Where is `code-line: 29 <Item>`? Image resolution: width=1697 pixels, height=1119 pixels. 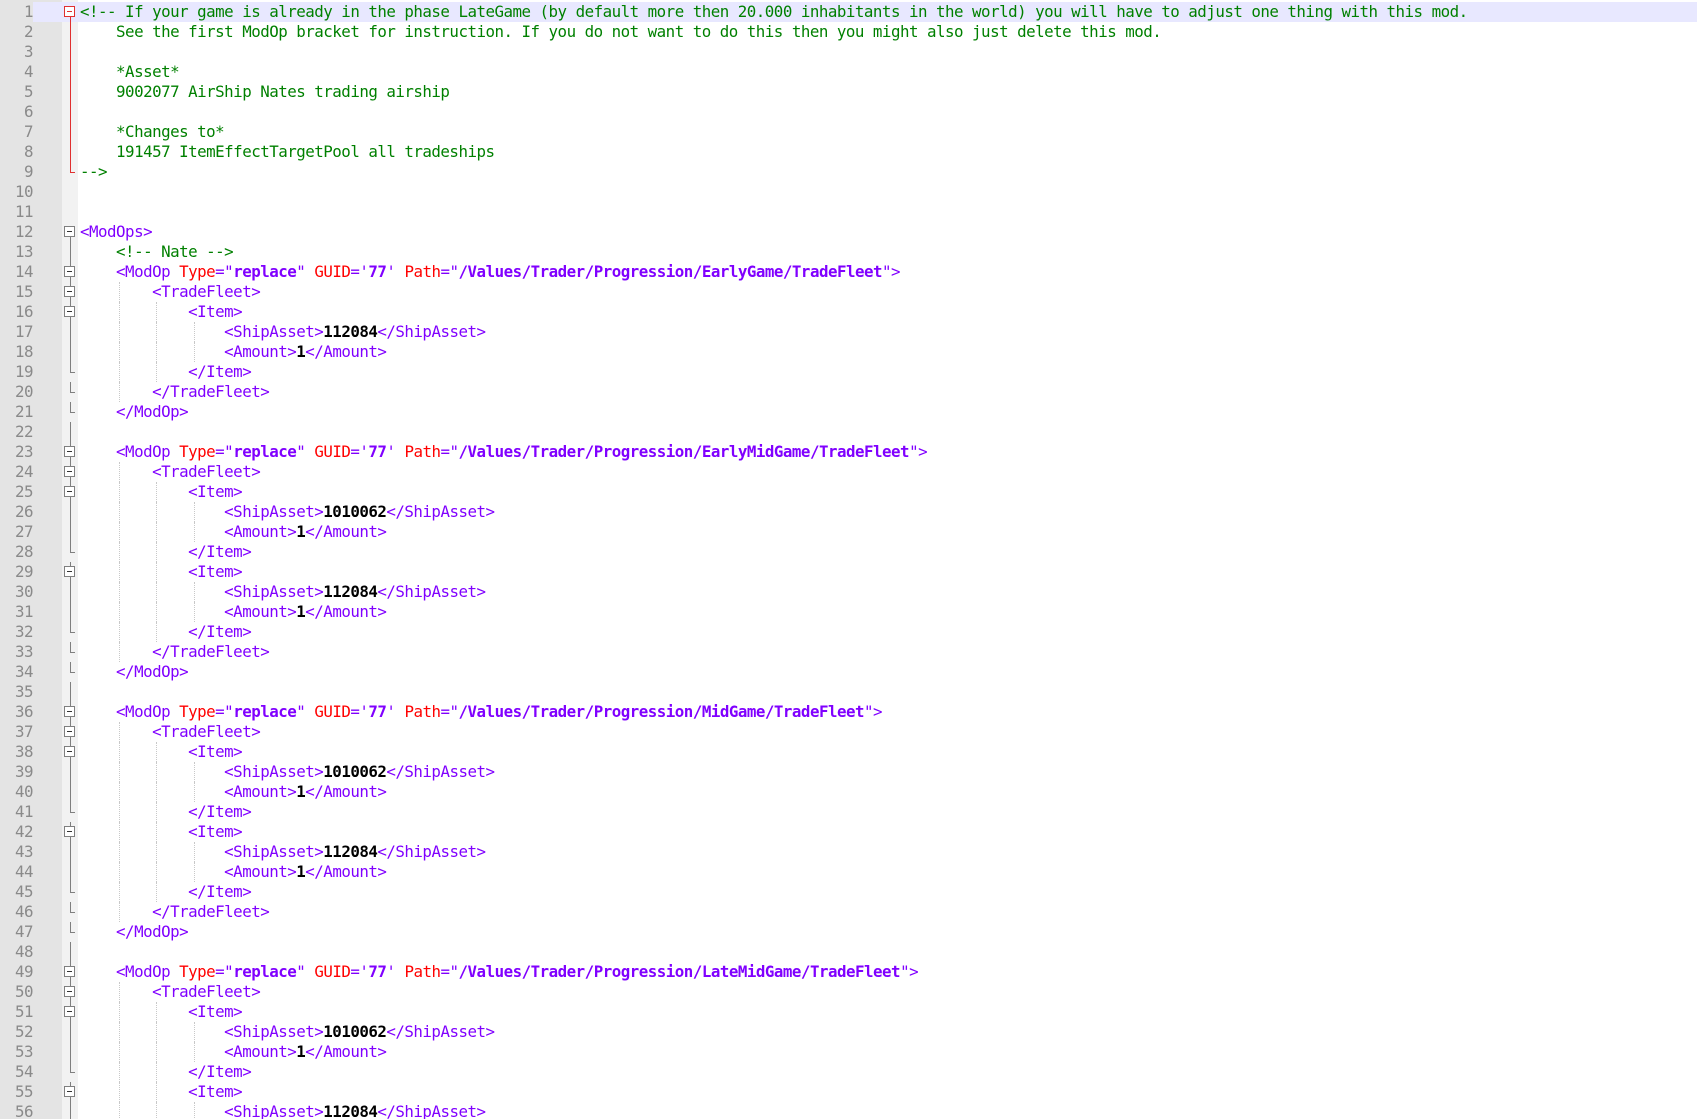
code-line: 29 <Item> is located at coordinates (848, 572).